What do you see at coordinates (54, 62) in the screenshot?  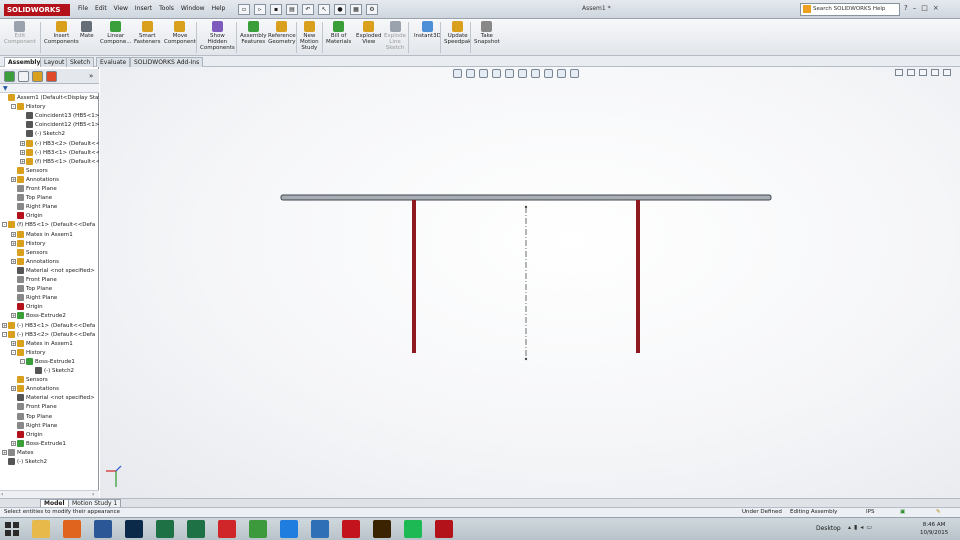 I see `tab-layout: Layout` at bounding box center [54, 62].